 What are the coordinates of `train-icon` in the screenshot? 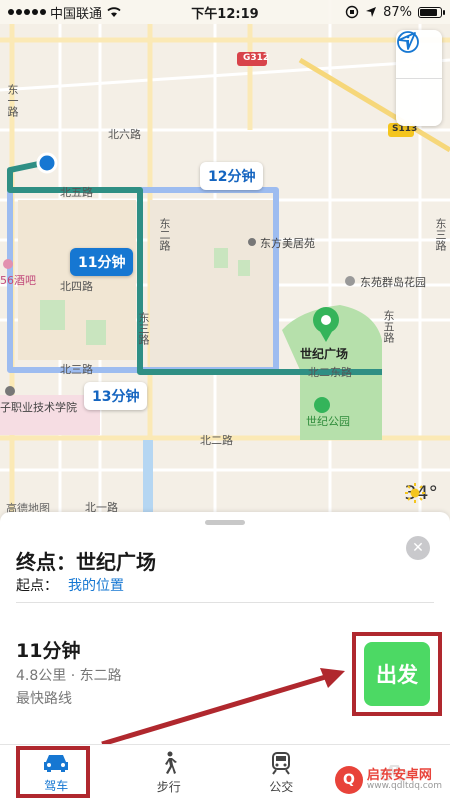 It's located at (281, 763).